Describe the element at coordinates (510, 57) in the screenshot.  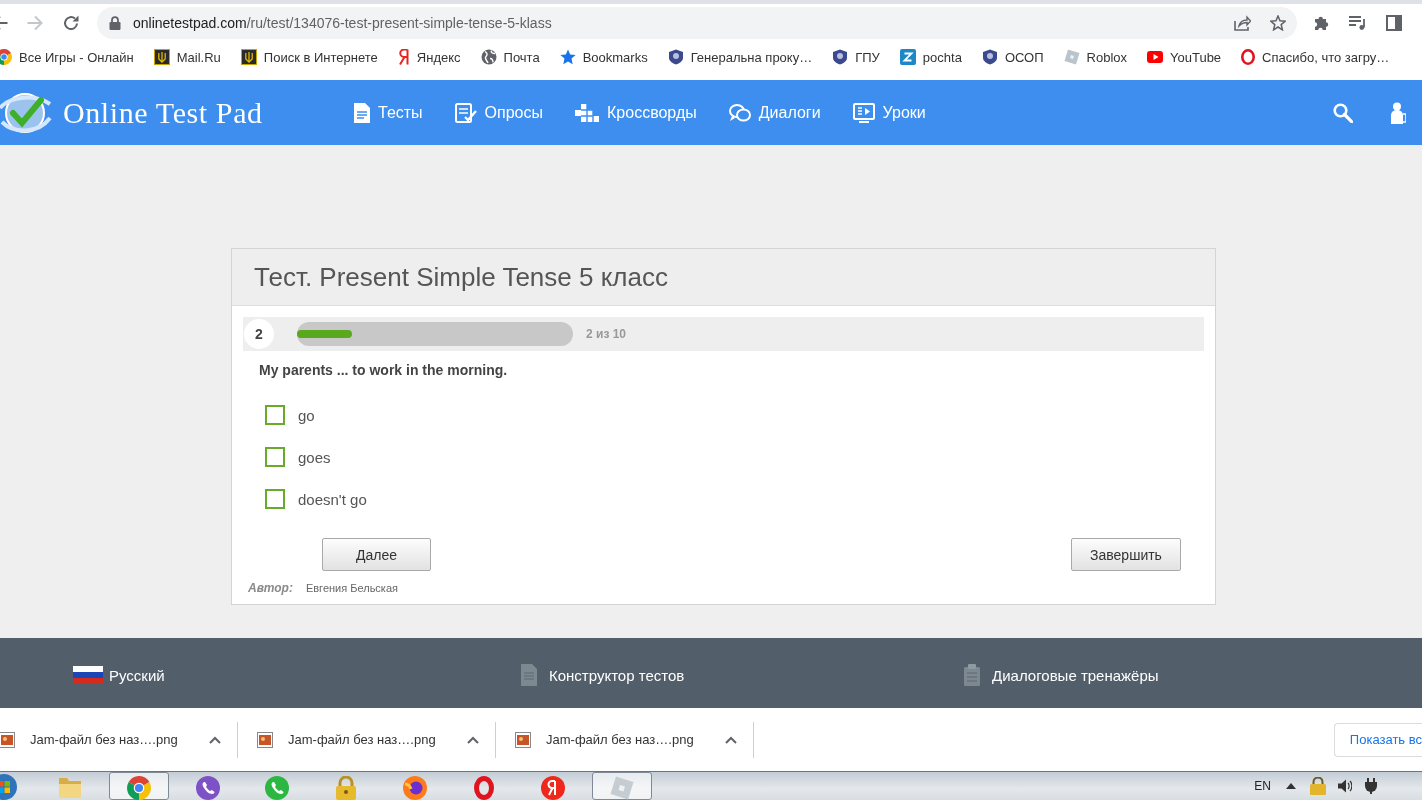
I see `bookmark-link: Почта` at that location.